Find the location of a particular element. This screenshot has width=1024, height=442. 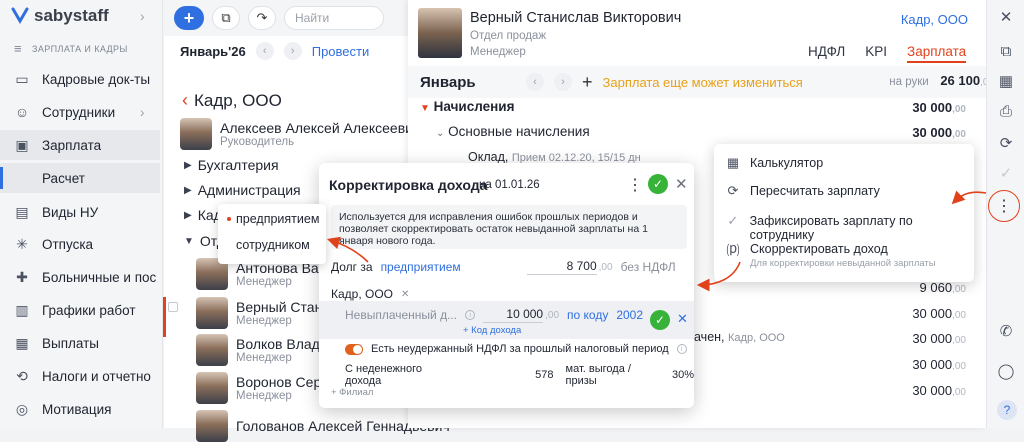

avatar is located at coordinates (196, 134).